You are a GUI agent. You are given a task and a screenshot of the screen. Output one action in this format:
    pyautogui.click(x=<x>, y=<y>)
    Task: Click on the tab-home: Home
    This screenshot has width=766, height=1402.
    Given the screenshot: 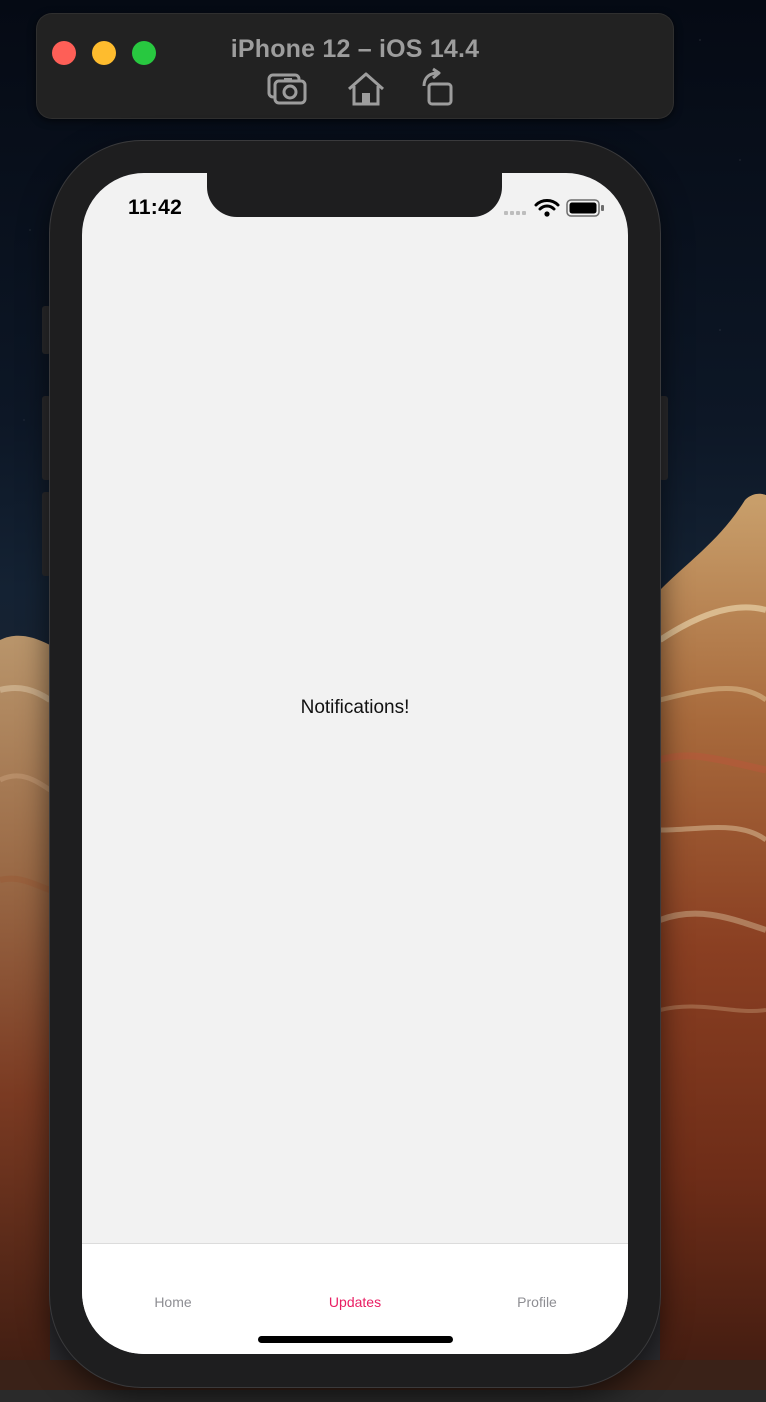 What is the action you would take?
    pyautogui.click(x=173, y=1302)
    